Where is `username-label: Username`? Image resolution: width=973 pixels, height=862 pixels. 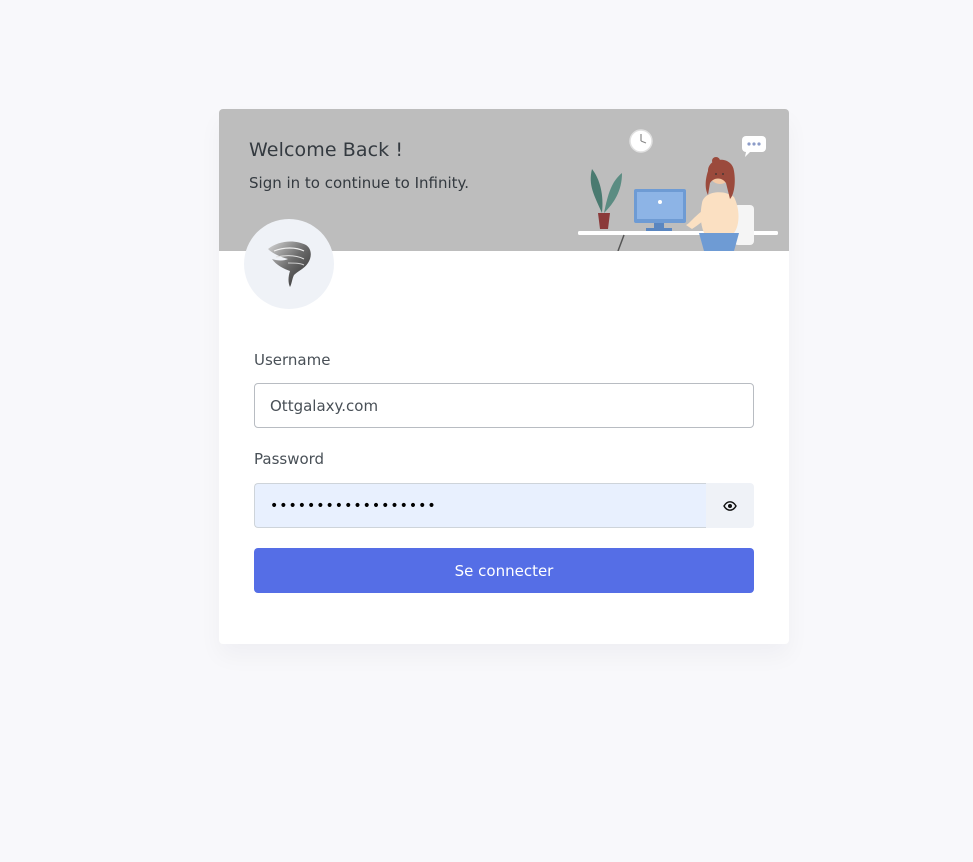 username-label: Username is located at coordinates (292, 360).